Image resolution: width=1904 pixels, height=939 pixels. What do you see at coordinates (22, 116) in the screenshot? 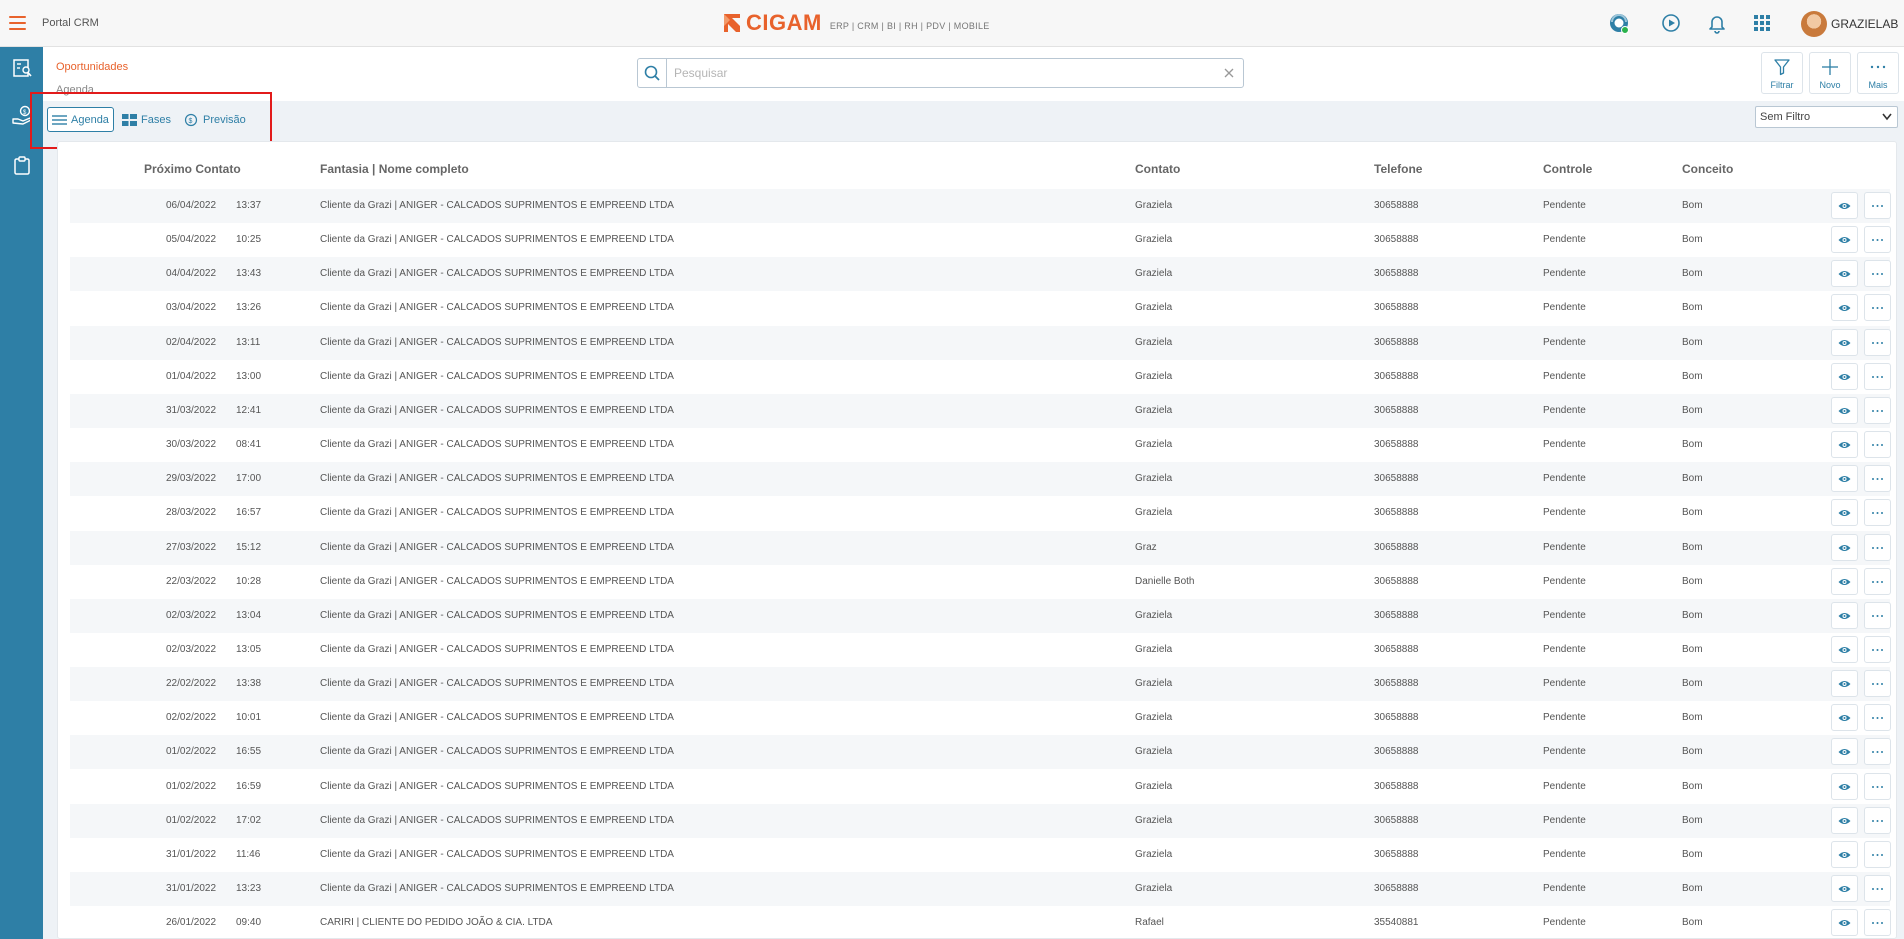
I see `money-hand-icon: $` at bounding box center [22, 116].